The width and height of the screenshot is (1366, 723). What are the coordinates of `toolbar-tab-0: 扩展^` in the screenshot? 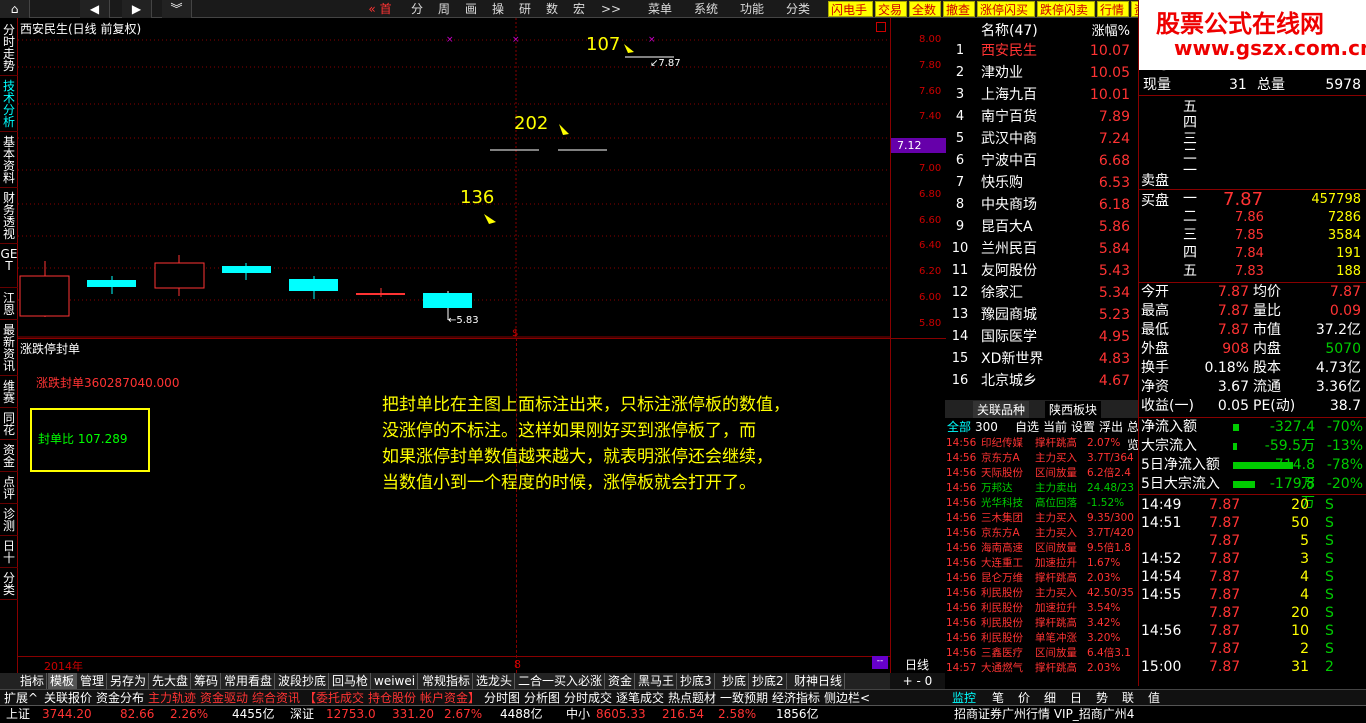 It's located at (21, 698).